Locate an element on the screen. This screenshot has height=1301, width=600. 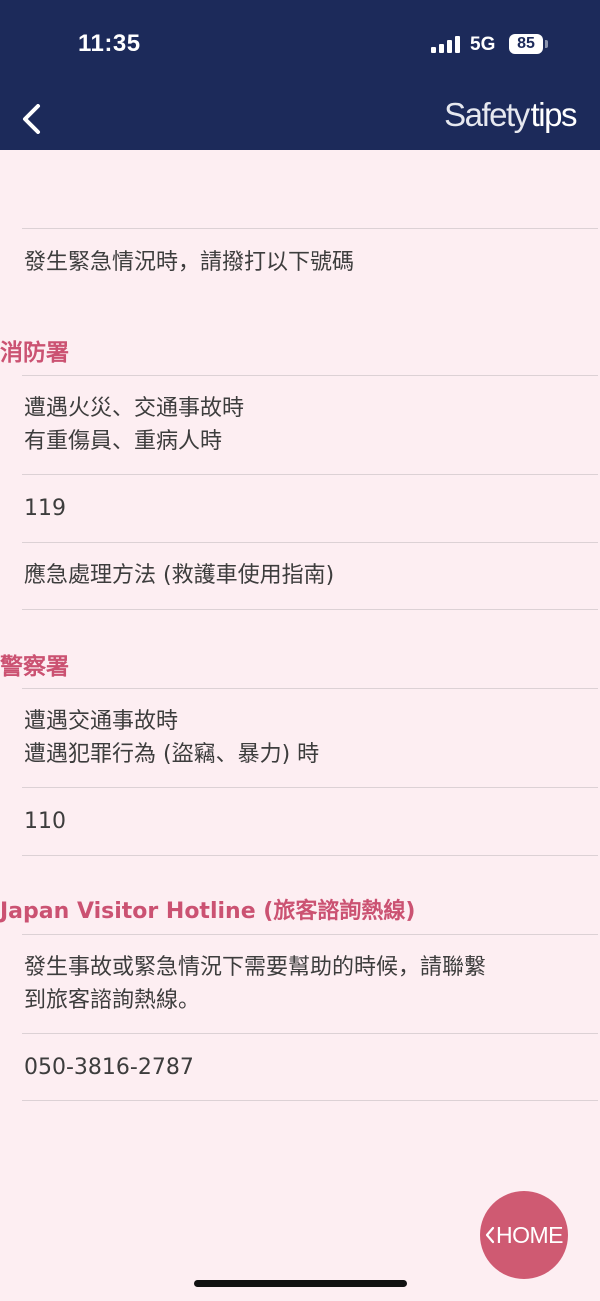
ambulance-guide-link: 應急處理方法 (救護車使用指南) is located at coordinates (310, 575).